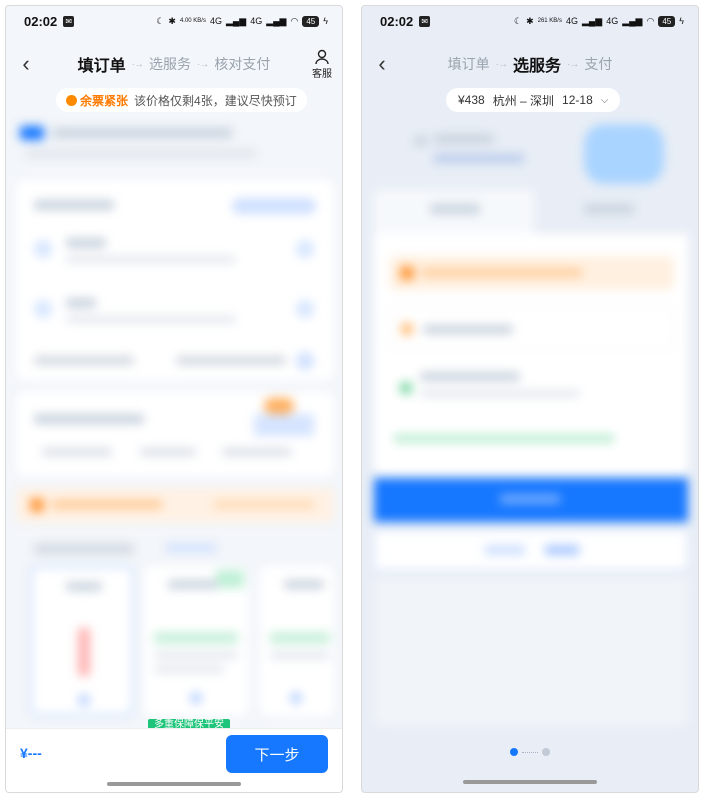  What do you see at coordinates (71, 100) in the screenshot?
I see `alert-icon` at bounding box center [71, 100].